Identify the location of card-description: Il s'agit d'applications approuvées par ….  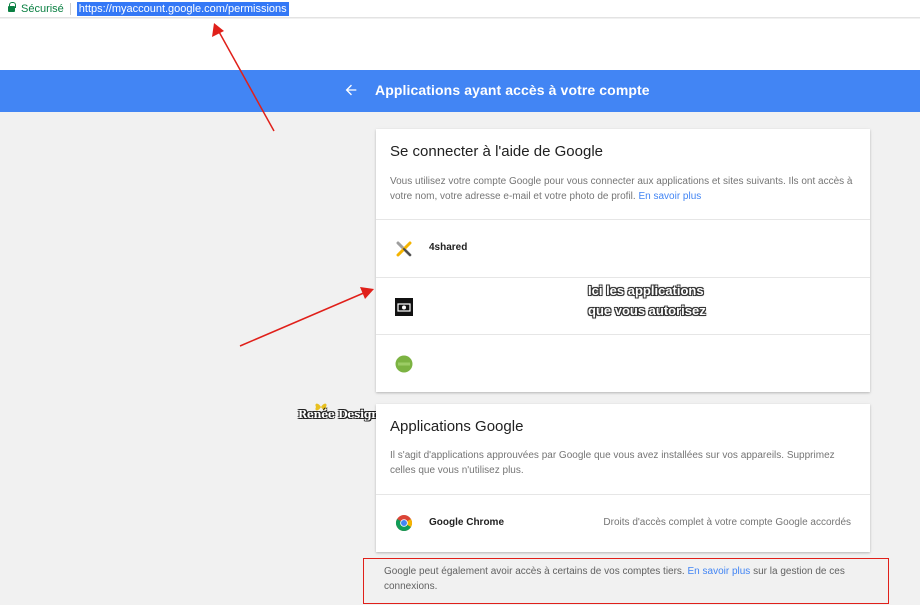
(612, 463).